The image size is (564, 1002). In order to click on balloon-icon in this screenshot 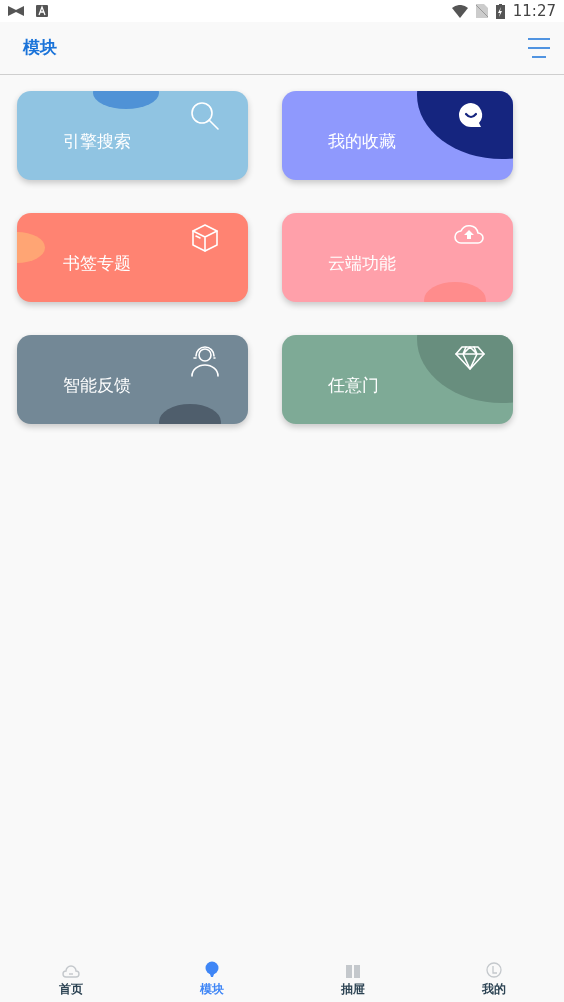, I will do `click(211, 969)`.